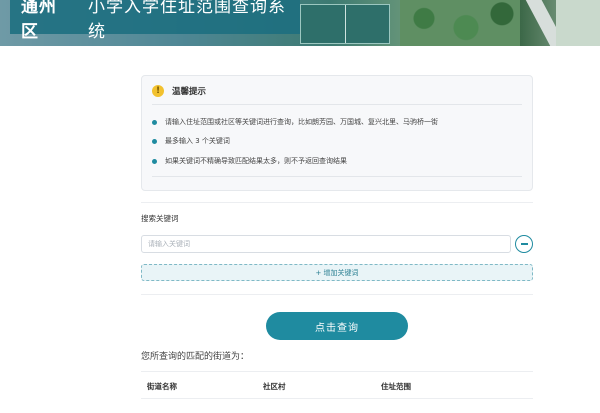 Image resolution: width=600 pixels, height=413 pixels. I want to click on column-header-community: 社区村, so click(274, 386).